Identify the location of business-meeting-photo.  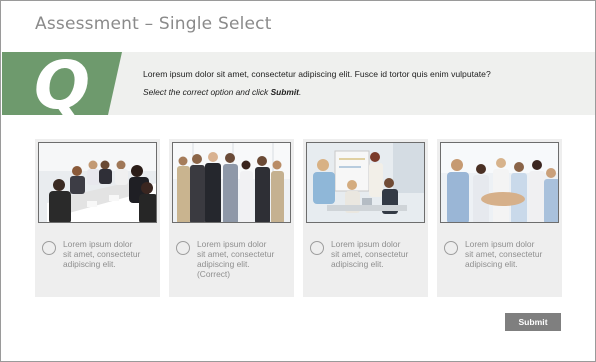
(97, 182).